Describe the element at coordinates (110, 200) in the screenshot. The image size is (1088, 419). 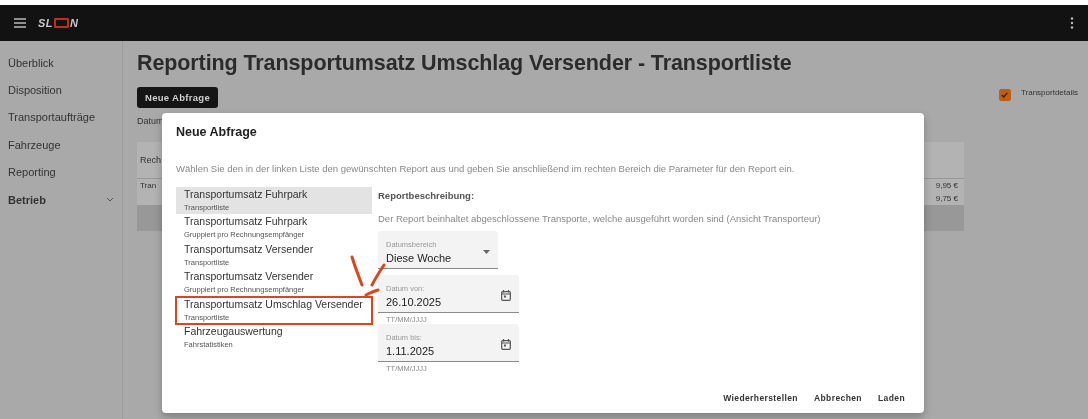
I see `chevron-icon` at that location.